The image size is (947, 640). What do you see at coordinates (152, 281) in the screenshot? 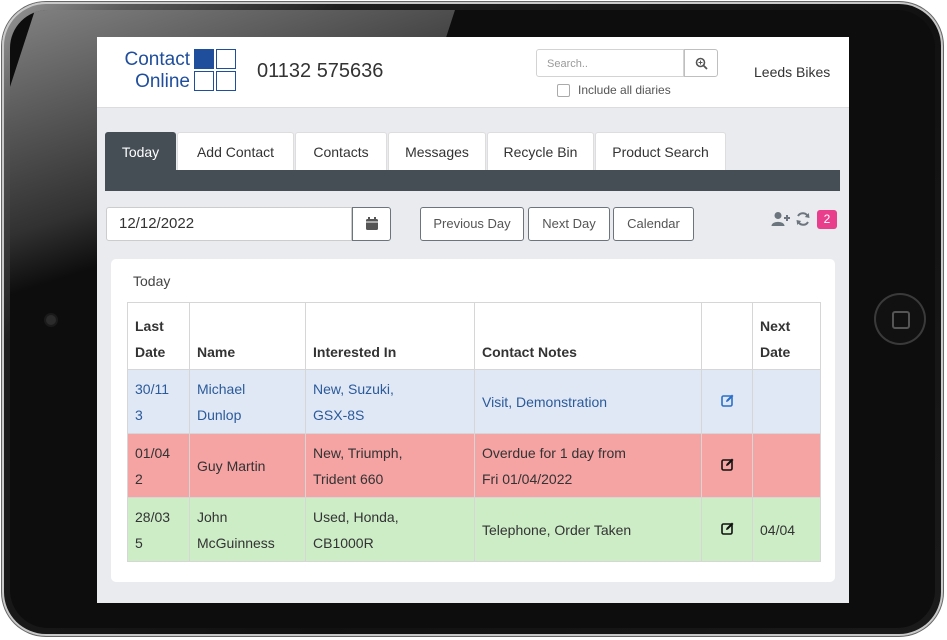
I see `card-title: Today` at bounding box center [152, 281].